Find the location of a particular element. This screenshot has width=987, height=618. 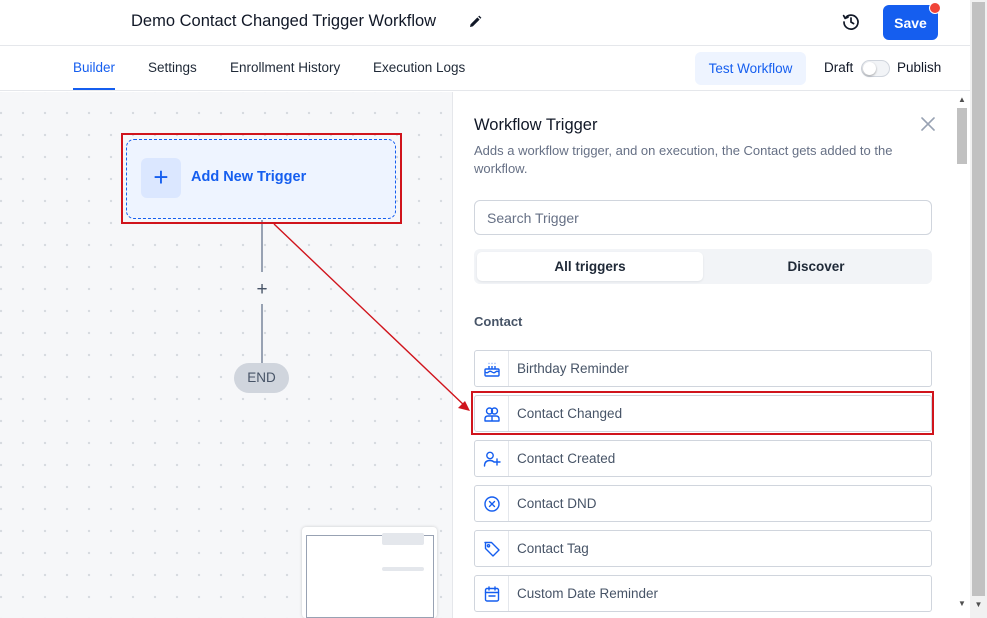

panel-scrollbar-thumb is located at coordinates (962, 136).